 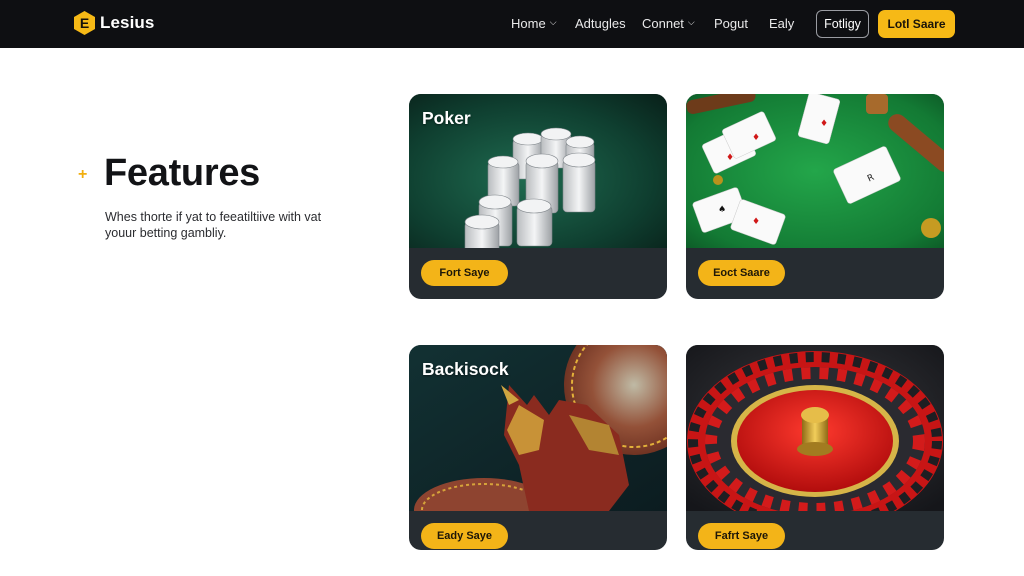 I want to click on game-card-roulette: Fafrt Saye, so click(x=815, y=447).